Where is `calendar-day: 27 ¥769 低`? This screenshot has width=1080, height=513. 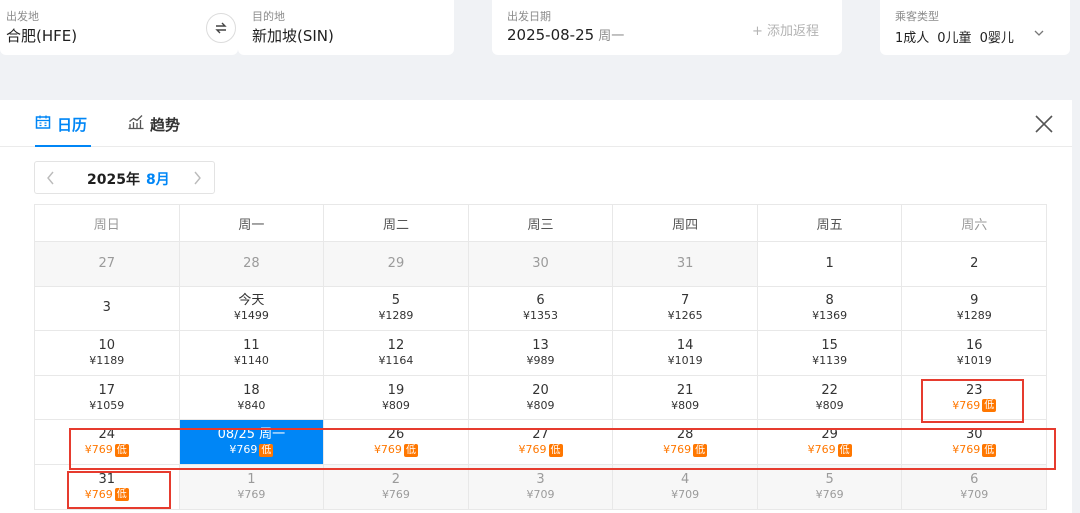 calendar-day: 27 ¥769 低 is located at coordinates (541, 442).